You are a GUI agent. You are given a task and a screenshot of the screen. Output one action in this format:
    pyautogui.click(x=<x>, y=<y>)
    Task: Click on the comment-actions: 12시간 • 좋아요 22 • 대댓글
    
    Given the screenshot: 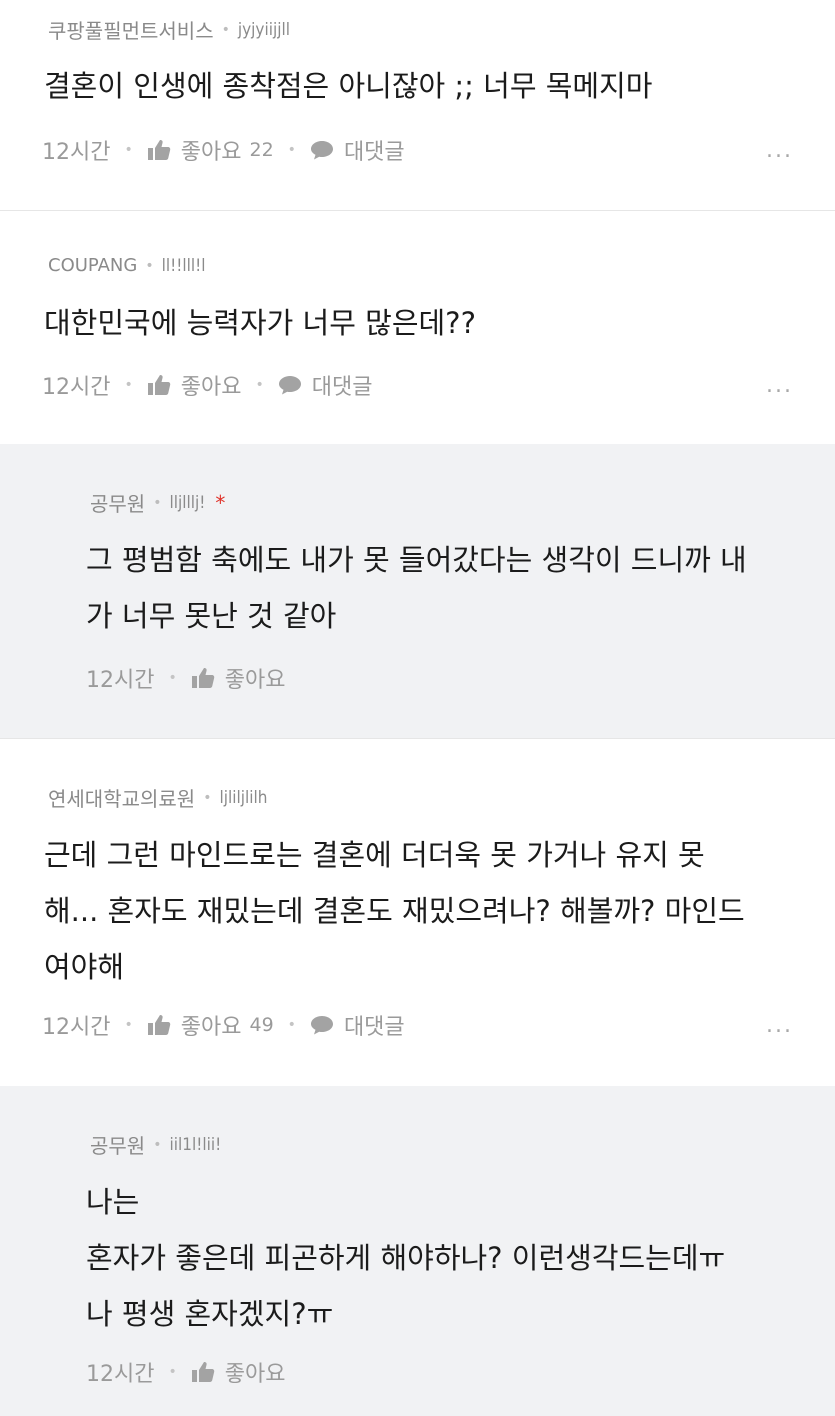 What is the action you would take?
    pyautogui.click(x=223, y=150)
    